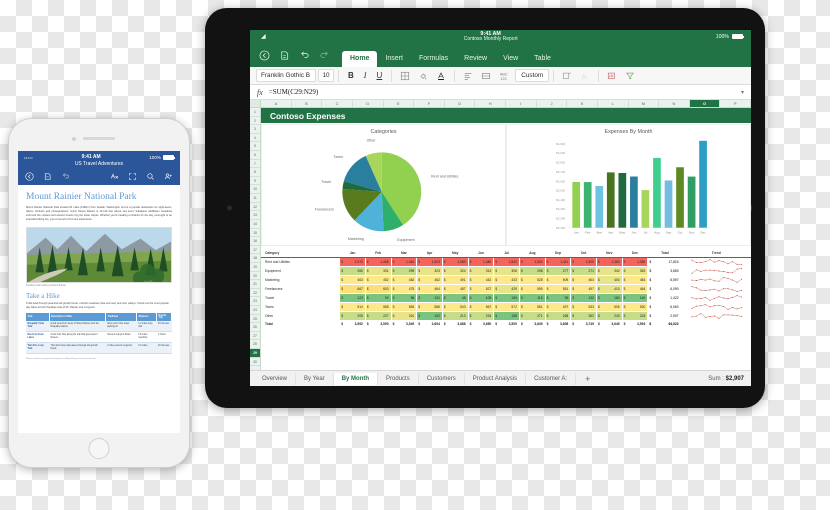  I want to click on row-header-27: 27, so click(255, 336).